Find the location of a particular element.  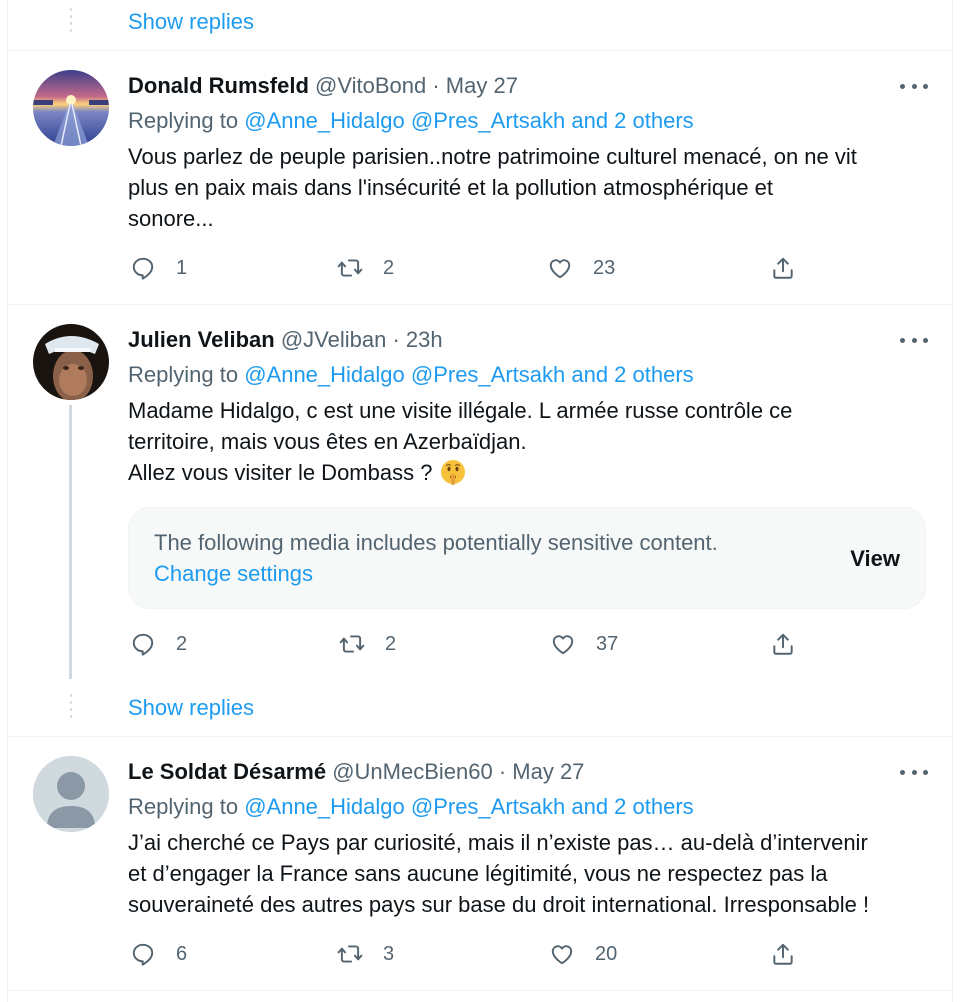

reply-count: 2 is located at coordinates (182, 643).